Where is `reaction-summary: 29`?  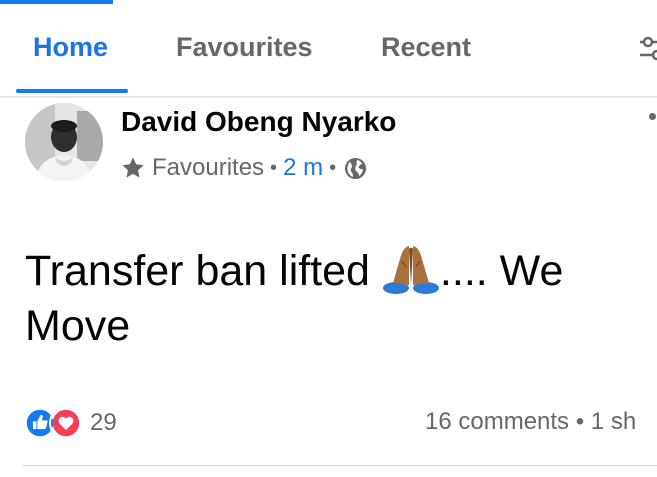 reaction-summary: 29 is located at coordinates (70, 423).